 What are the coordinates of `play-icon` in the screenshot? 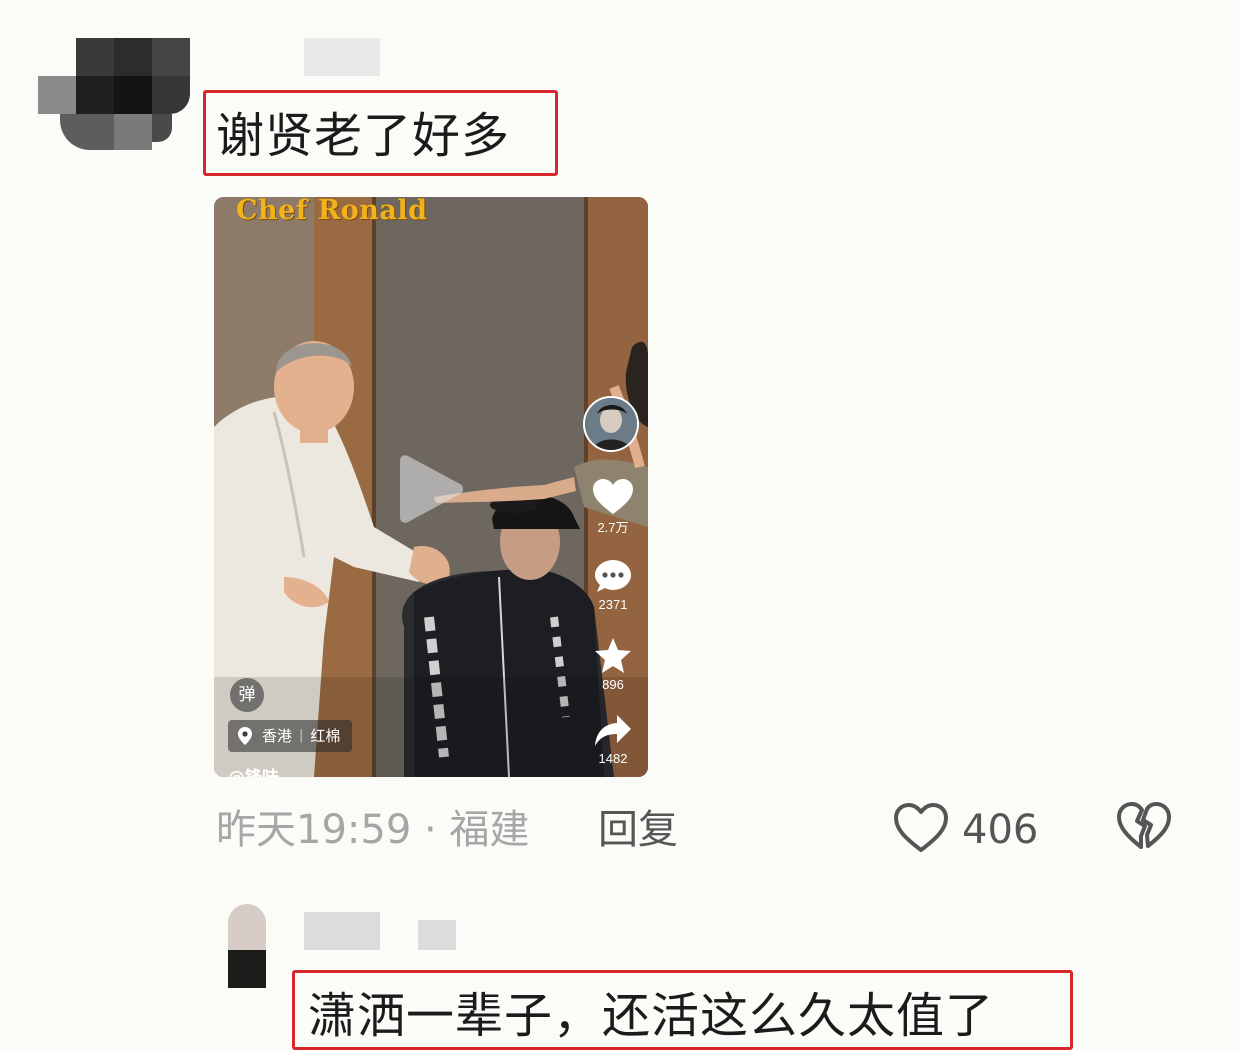 It's located at (432, 489).